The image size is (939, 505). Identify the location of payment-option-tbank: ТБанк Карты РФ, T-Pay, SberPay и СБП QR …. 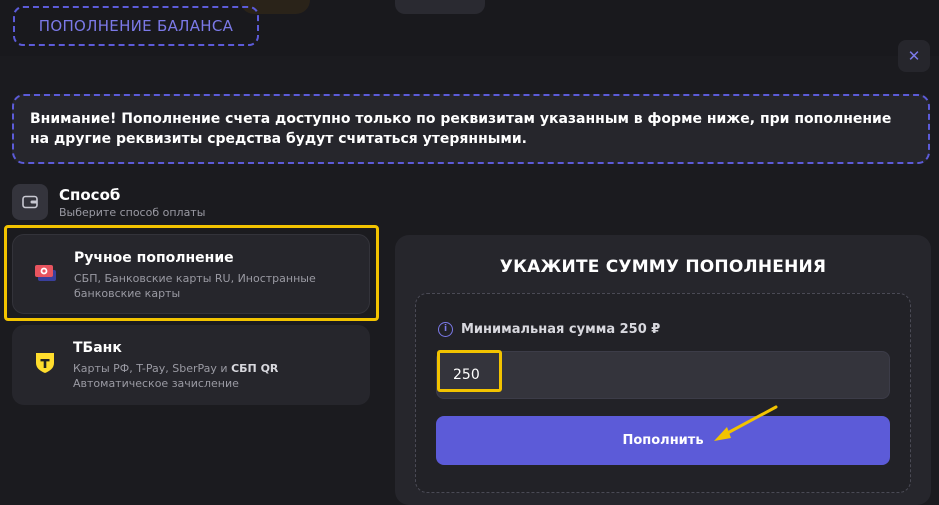
(191, 365).